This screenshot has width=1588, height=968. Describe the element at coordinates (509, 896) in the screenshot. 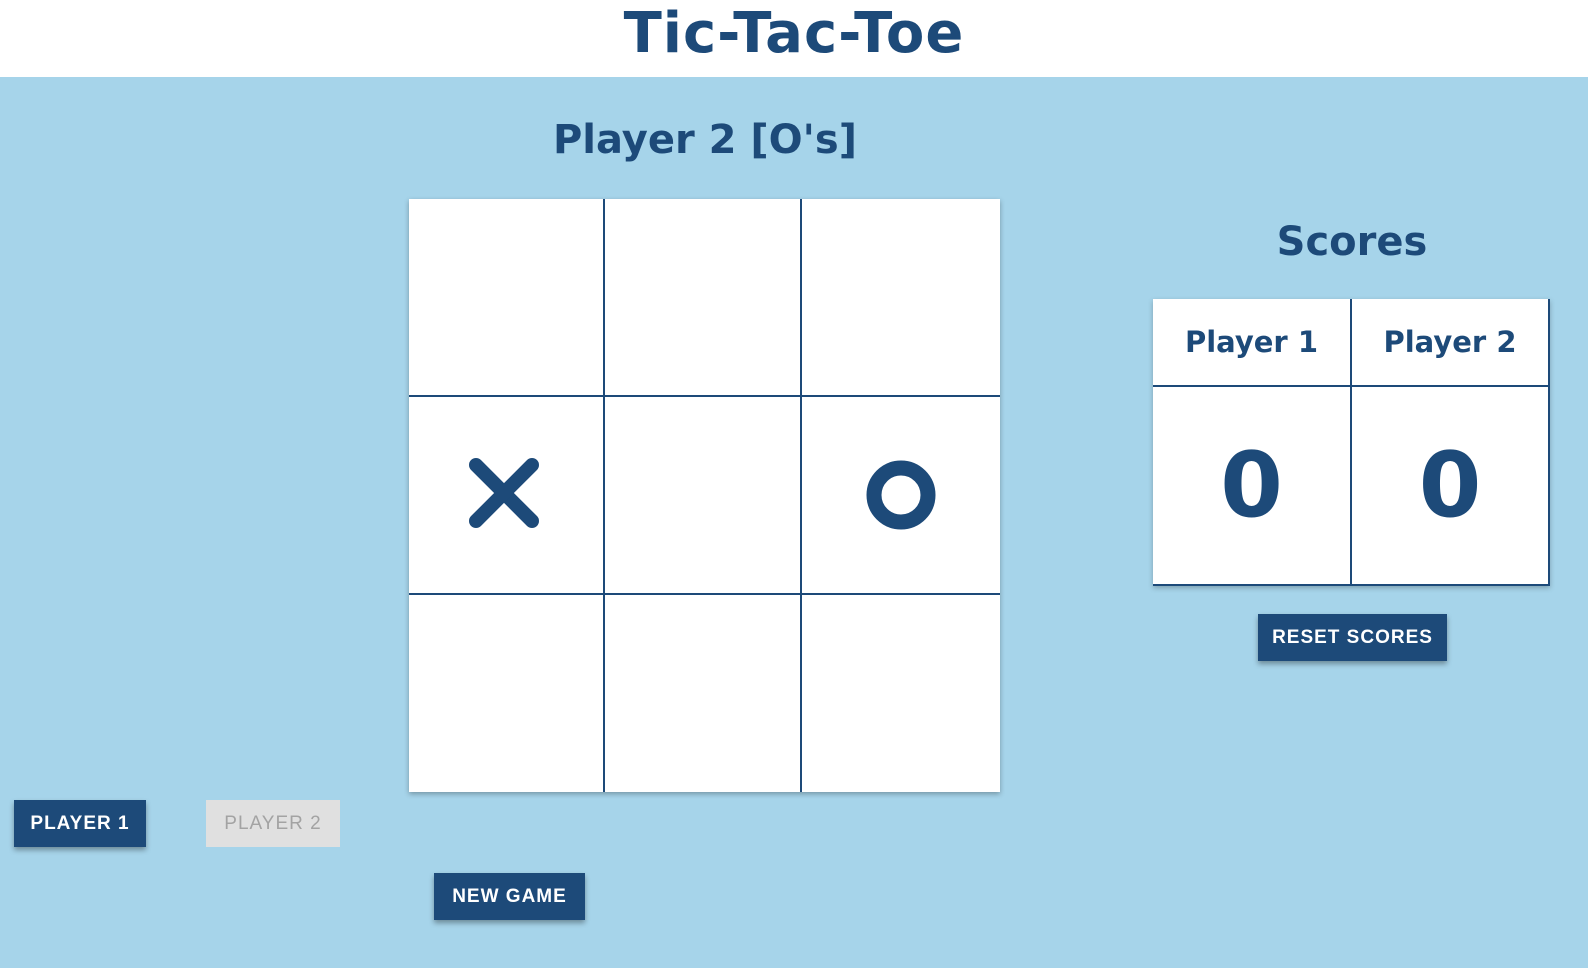

I see `new-game-button: NEW GAME` at that location.